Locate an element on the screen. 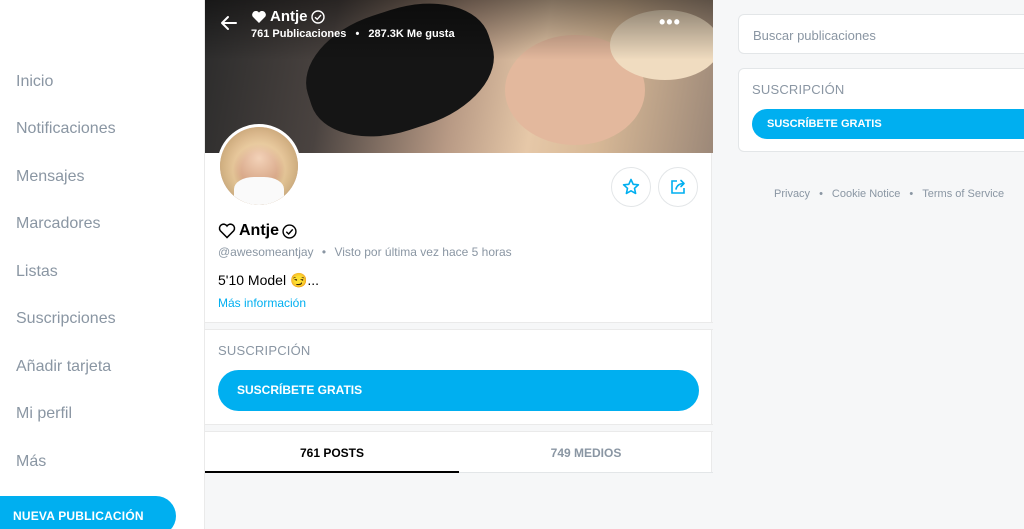 This screenshot has height=529, width=1024. feed-area is located at coordinates (459, 501).